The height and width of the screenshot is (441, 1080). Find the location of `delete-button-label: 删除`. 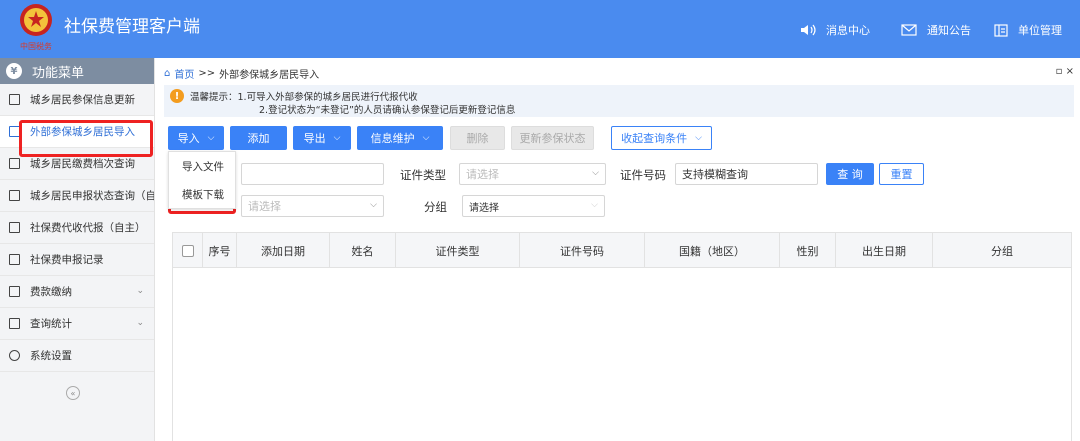

delete-button-label: 删除 is located at coordinates (477, 138).